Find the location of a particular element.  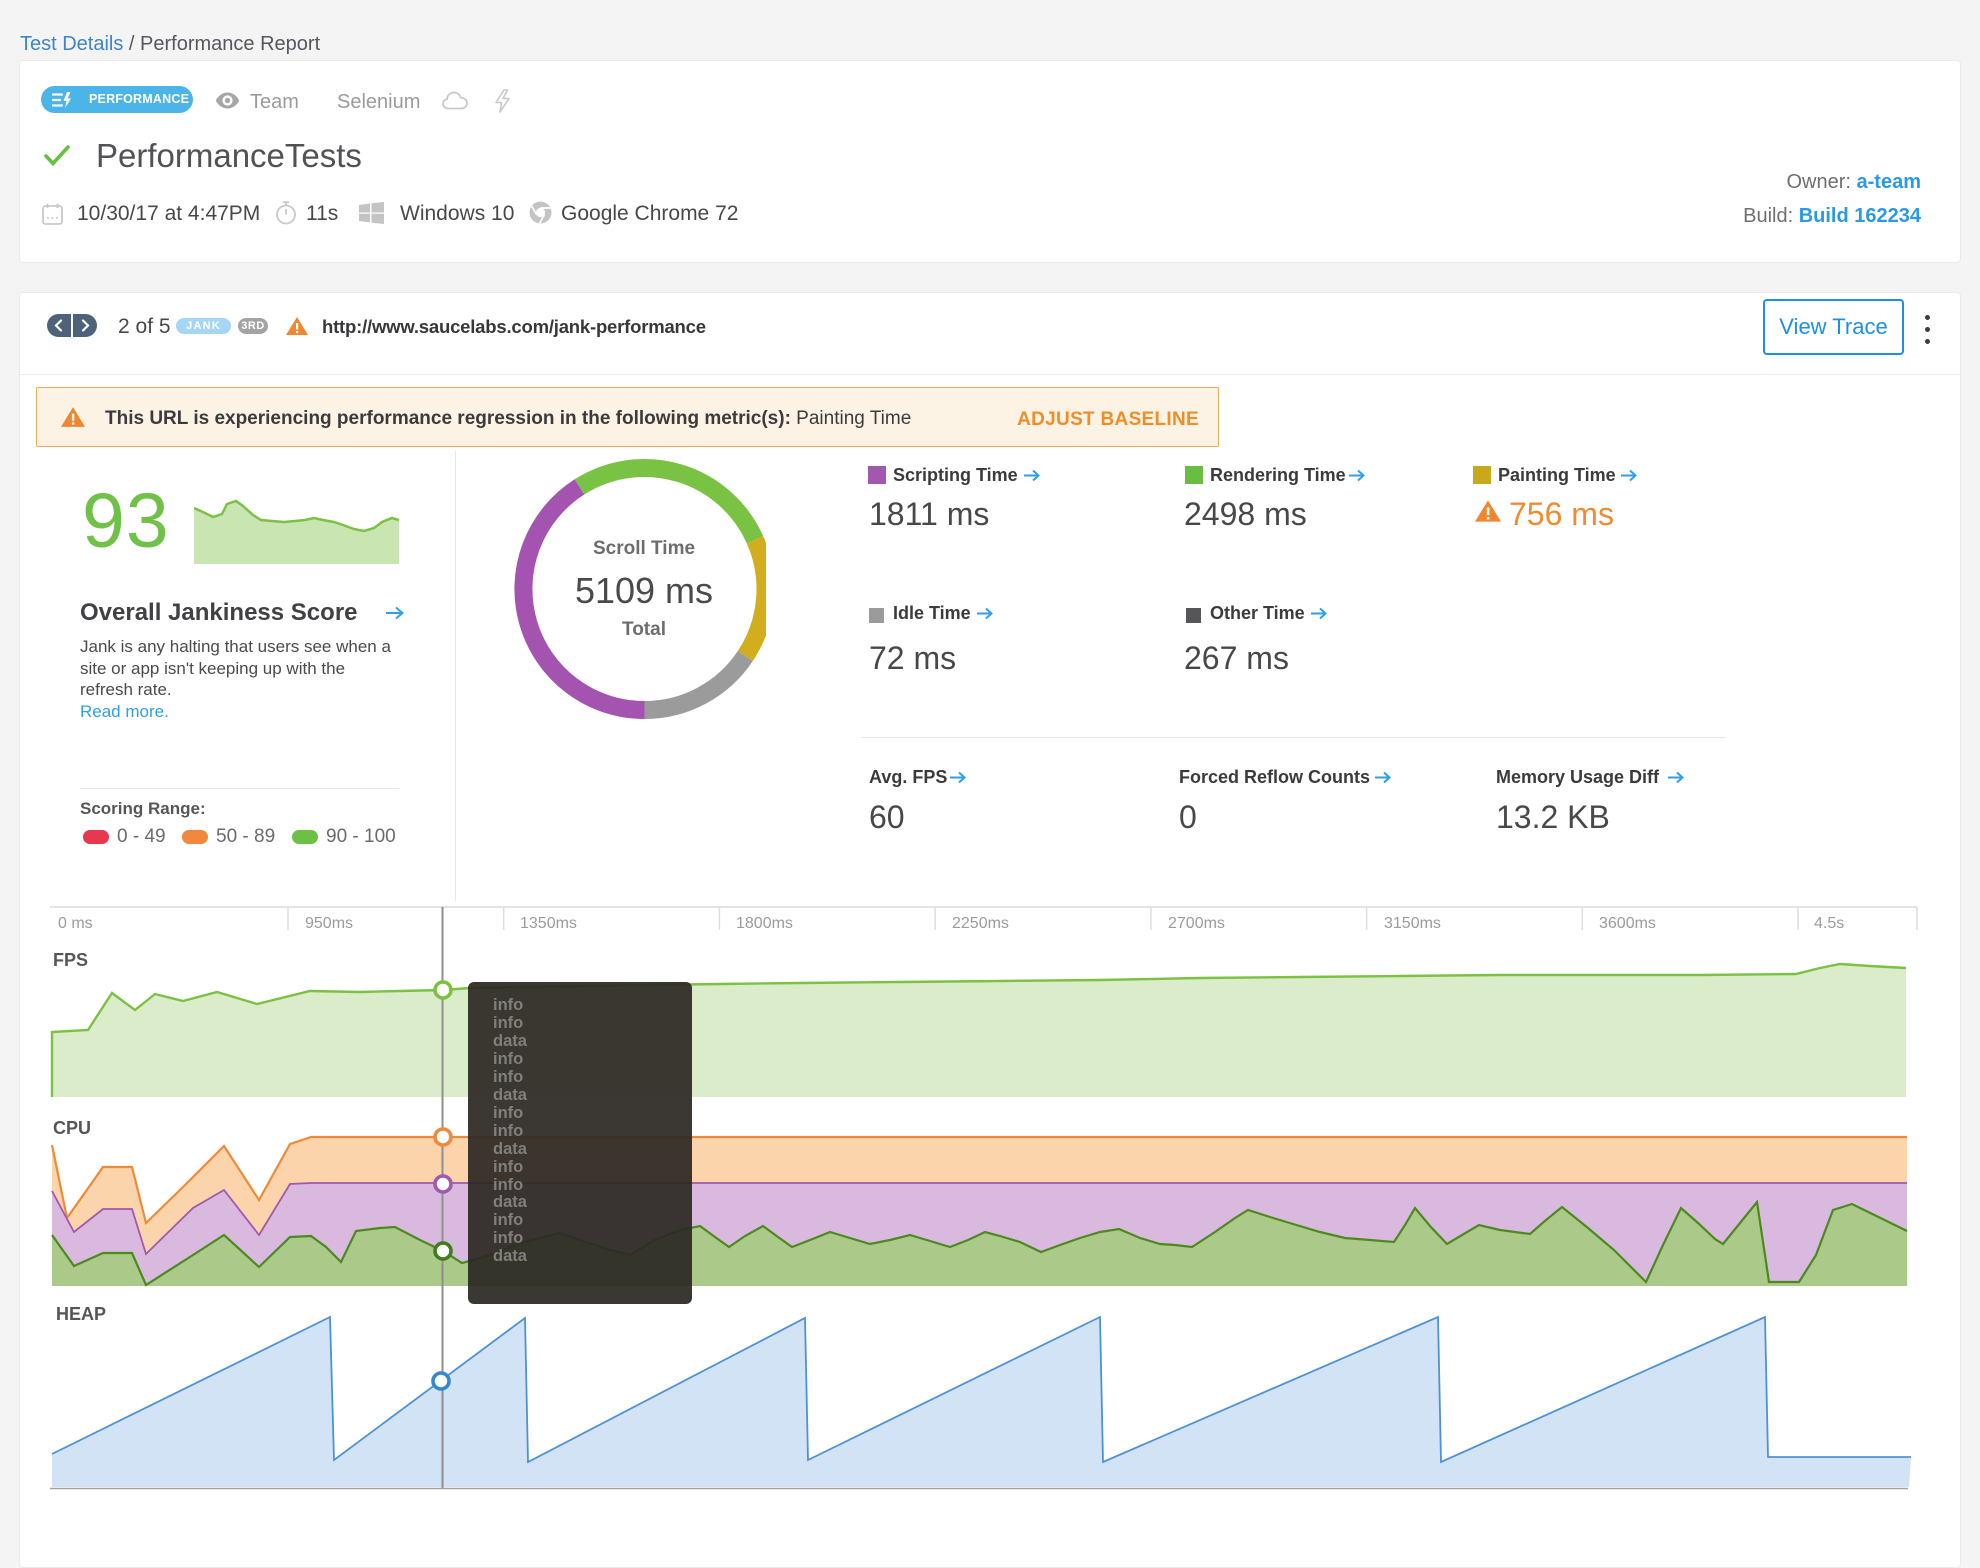

svg-text: 950ms is located at coordinates (329, 923).